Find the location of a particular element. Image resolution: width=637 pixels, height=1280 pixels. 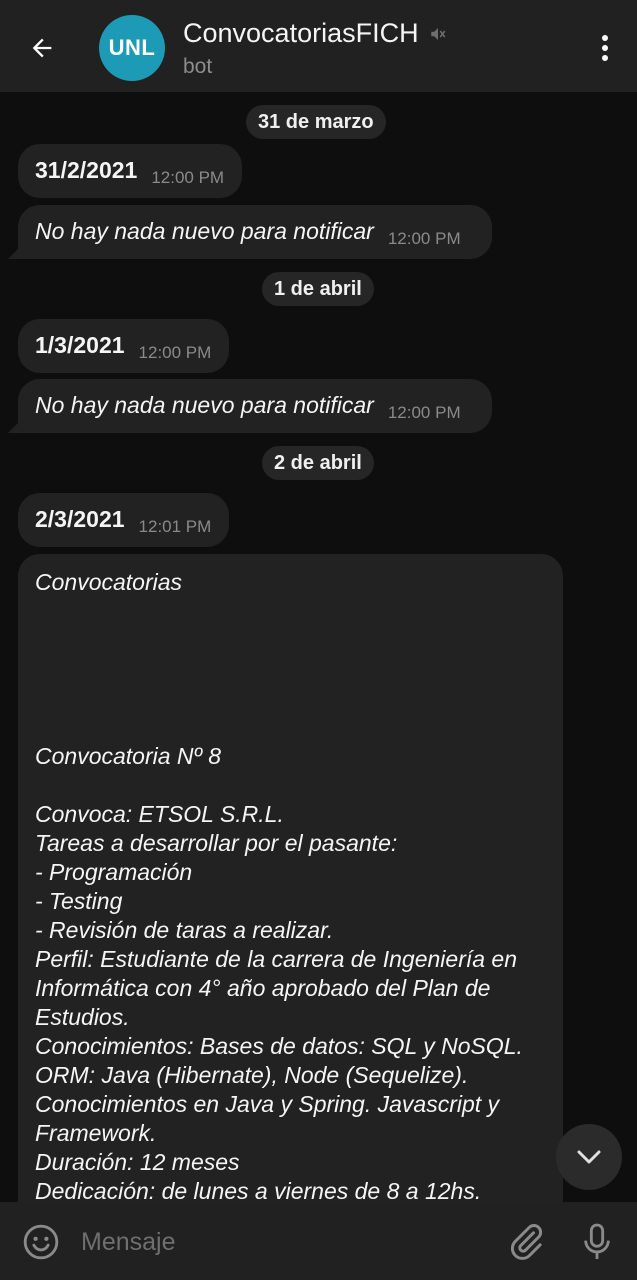

microphone-icon is located at coordinates (597, 1241).